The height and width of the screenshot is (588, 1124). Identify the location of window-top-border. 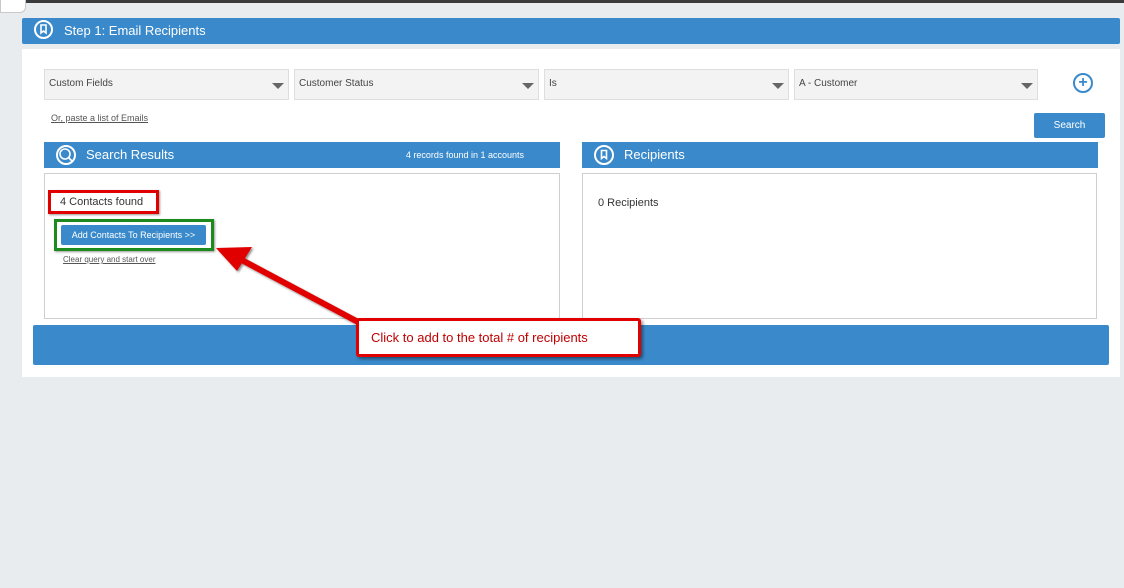
(562, 1).